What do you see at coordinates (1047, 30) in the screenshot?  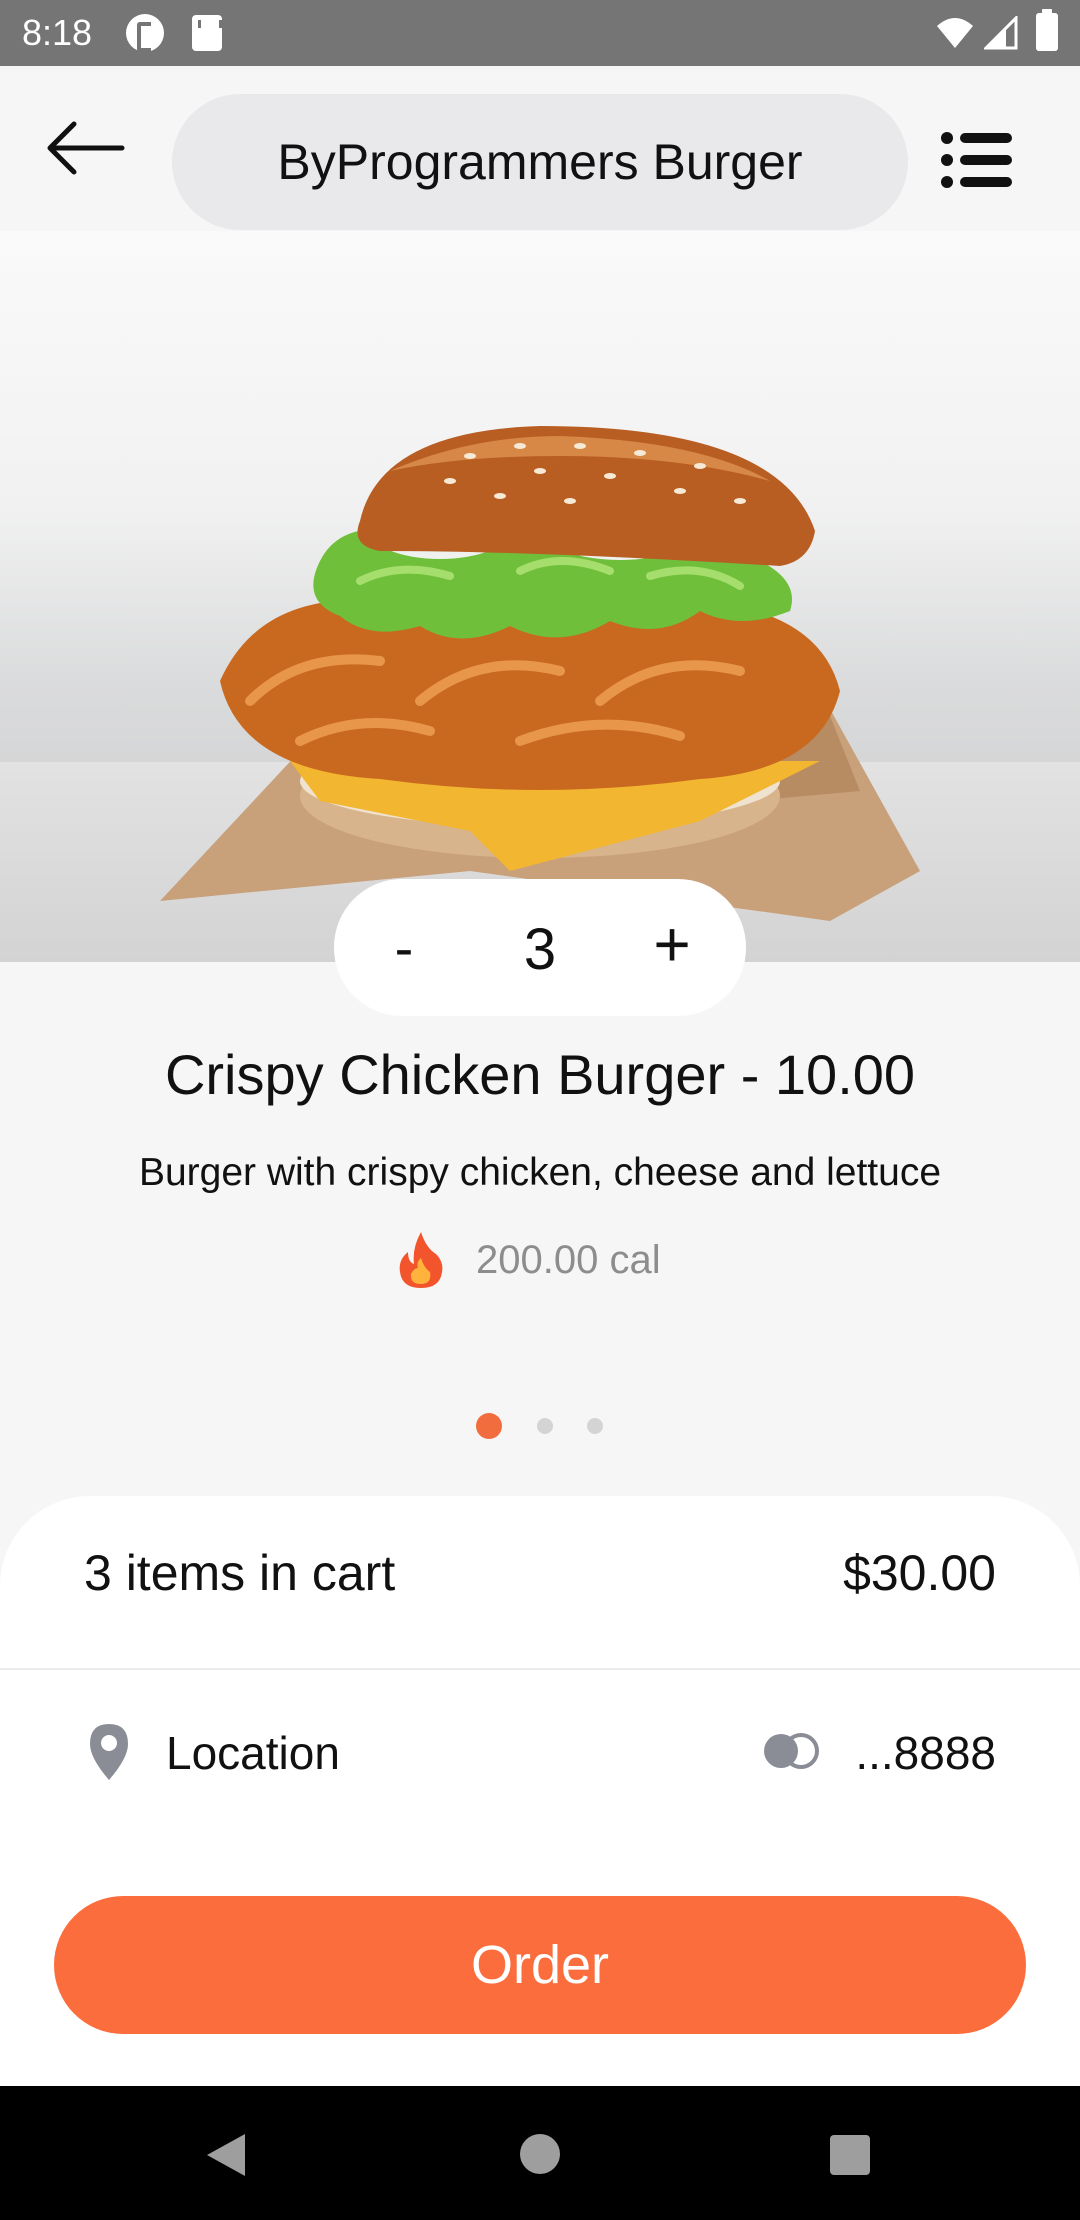 I see `battery-icon` at bounding box center [1047, 30].